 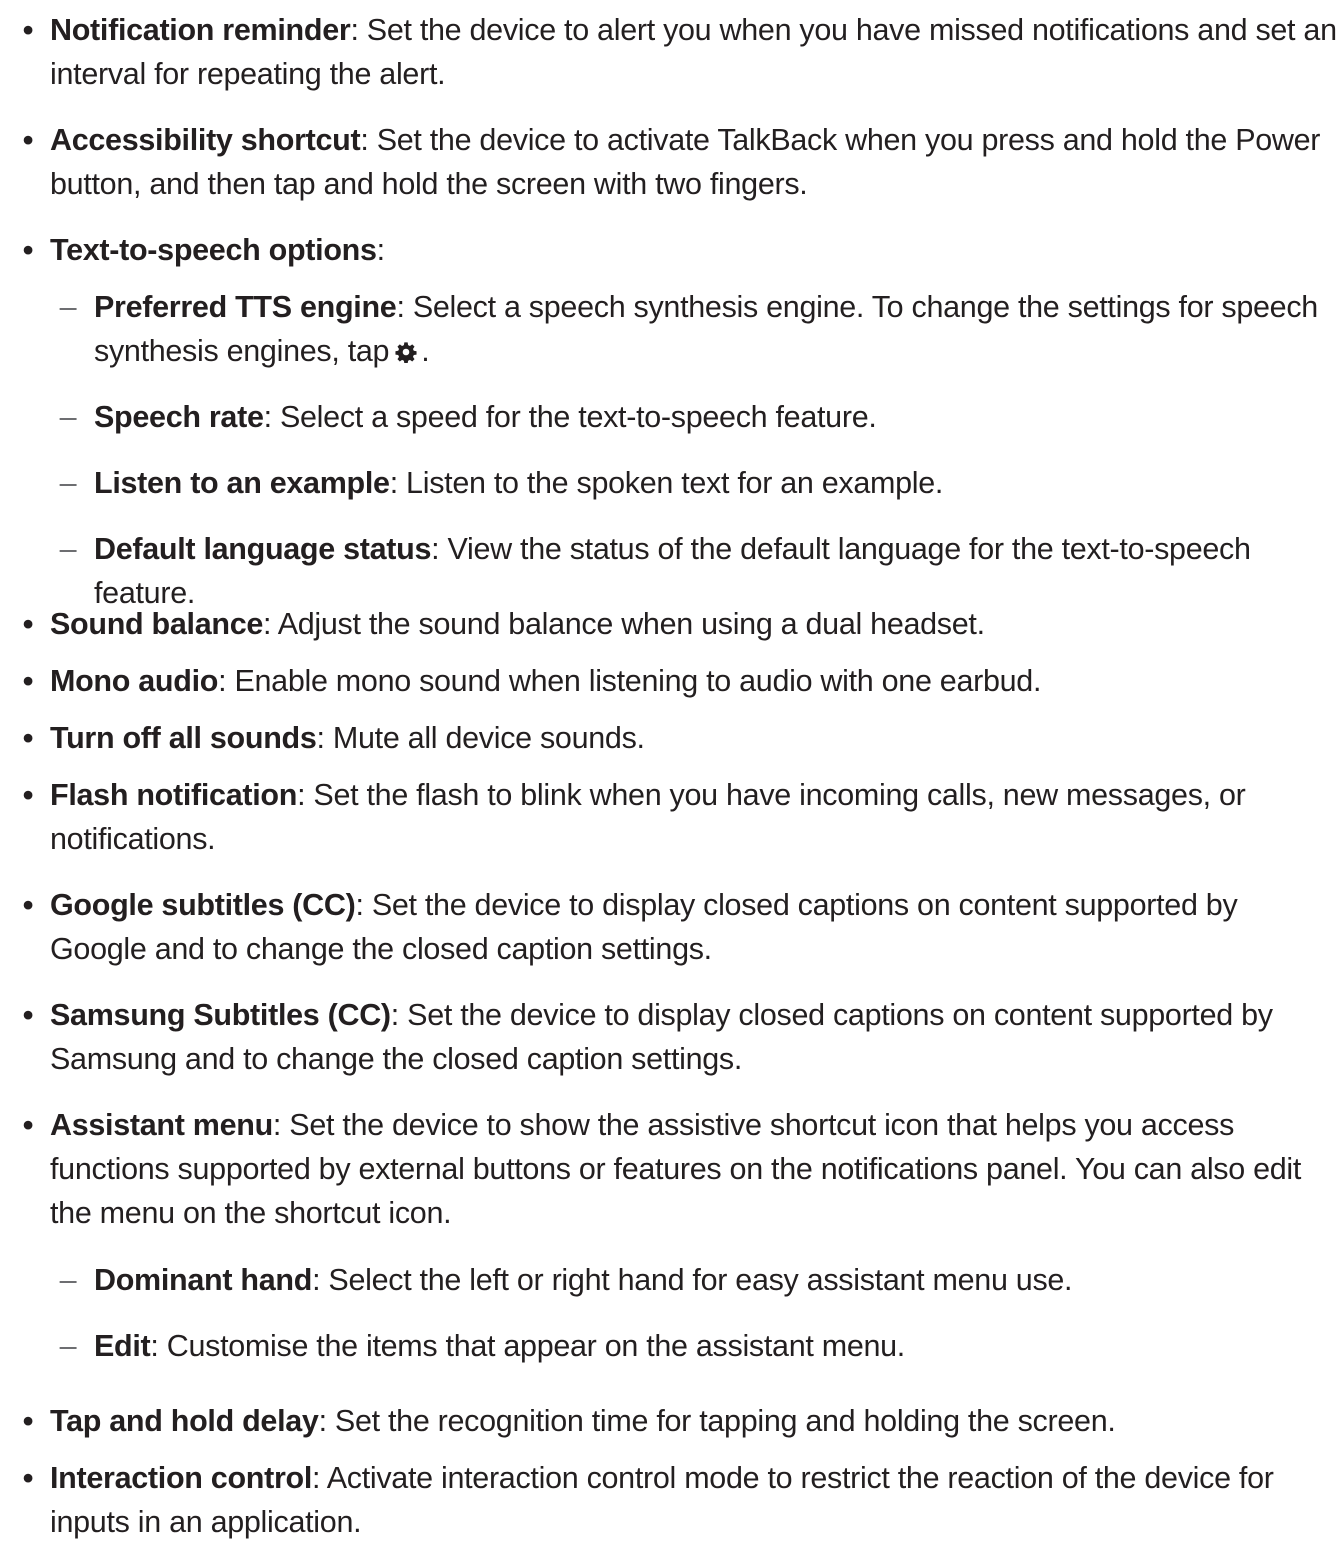 I want to click on item-term: Speech rate, so click(x=179, y=417).